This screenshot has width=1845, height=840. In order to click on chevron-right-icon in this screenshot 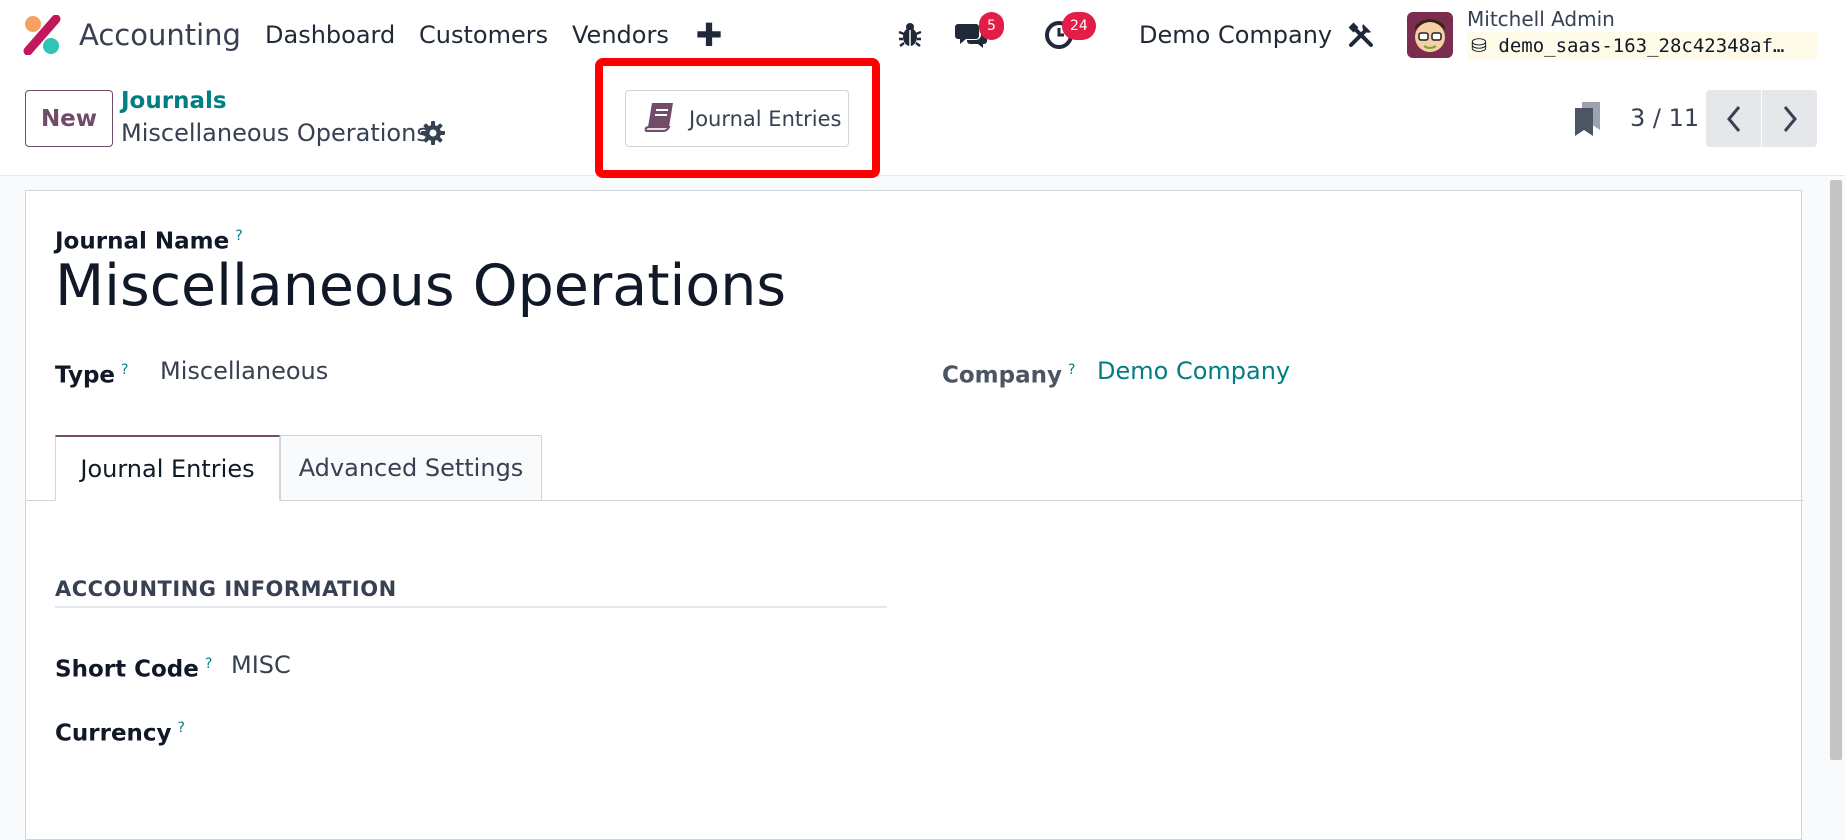, I will do `click(1790, 118)`.